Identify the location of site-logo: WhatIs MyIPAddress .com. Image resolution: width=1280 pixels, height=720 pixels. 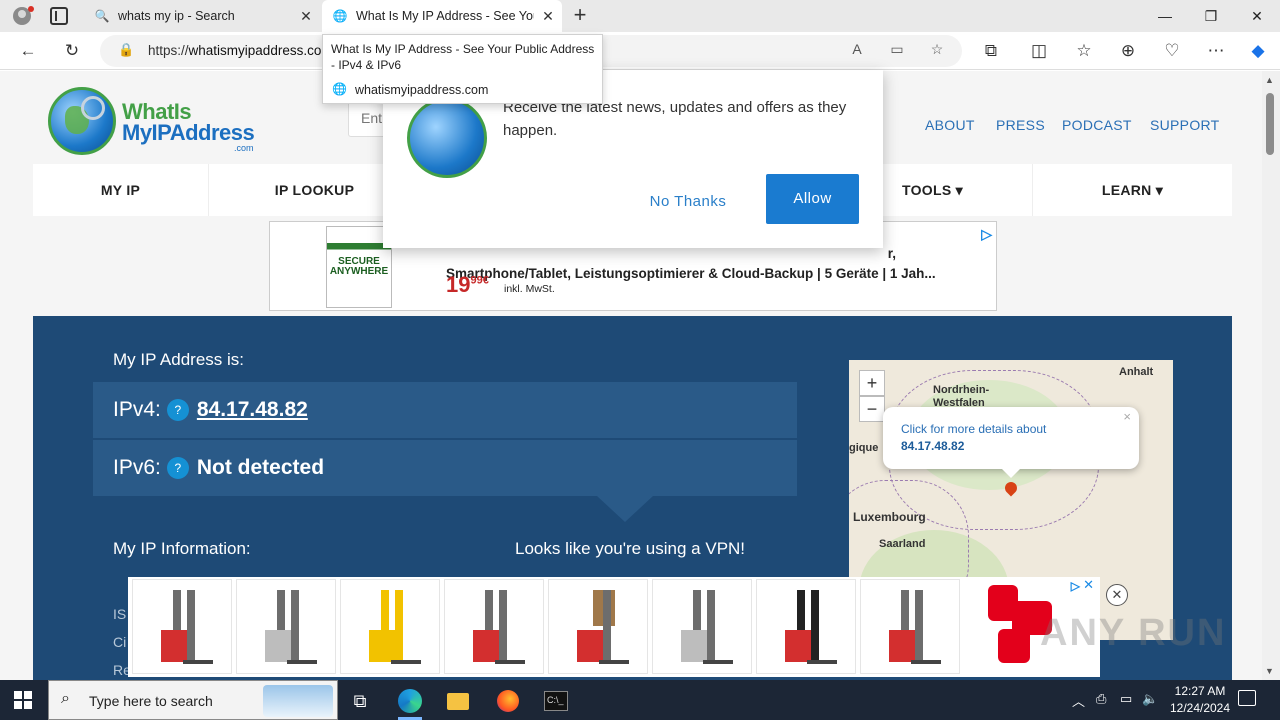
(153, 123).